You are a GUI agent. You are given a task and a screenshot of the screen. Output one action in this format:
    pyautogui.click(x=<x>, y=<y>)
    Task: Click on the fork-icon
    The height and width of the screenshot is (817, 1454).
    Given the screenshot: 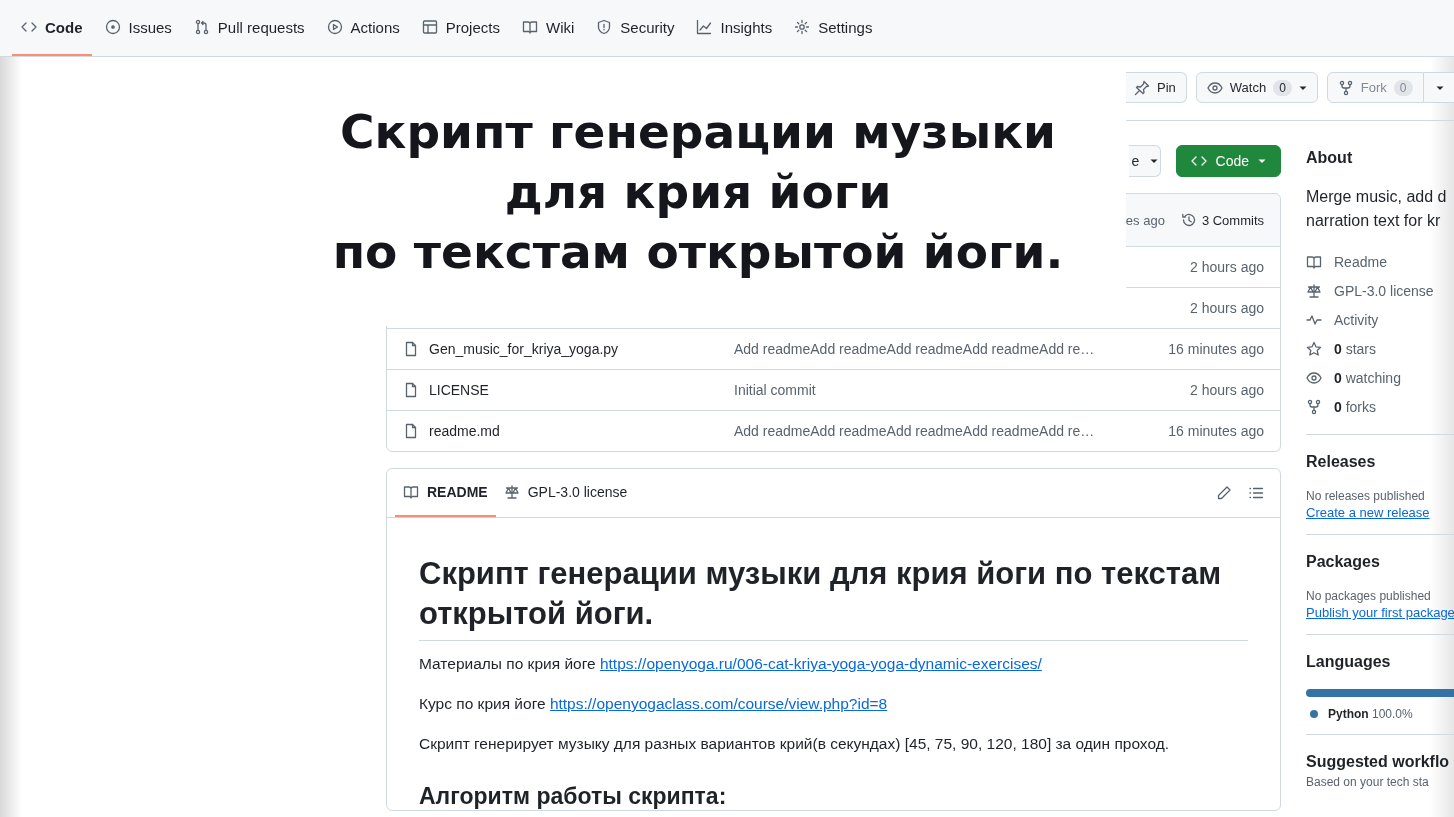 What is the action you would take?
    pyautogui.click(x=1345, y=87)
    